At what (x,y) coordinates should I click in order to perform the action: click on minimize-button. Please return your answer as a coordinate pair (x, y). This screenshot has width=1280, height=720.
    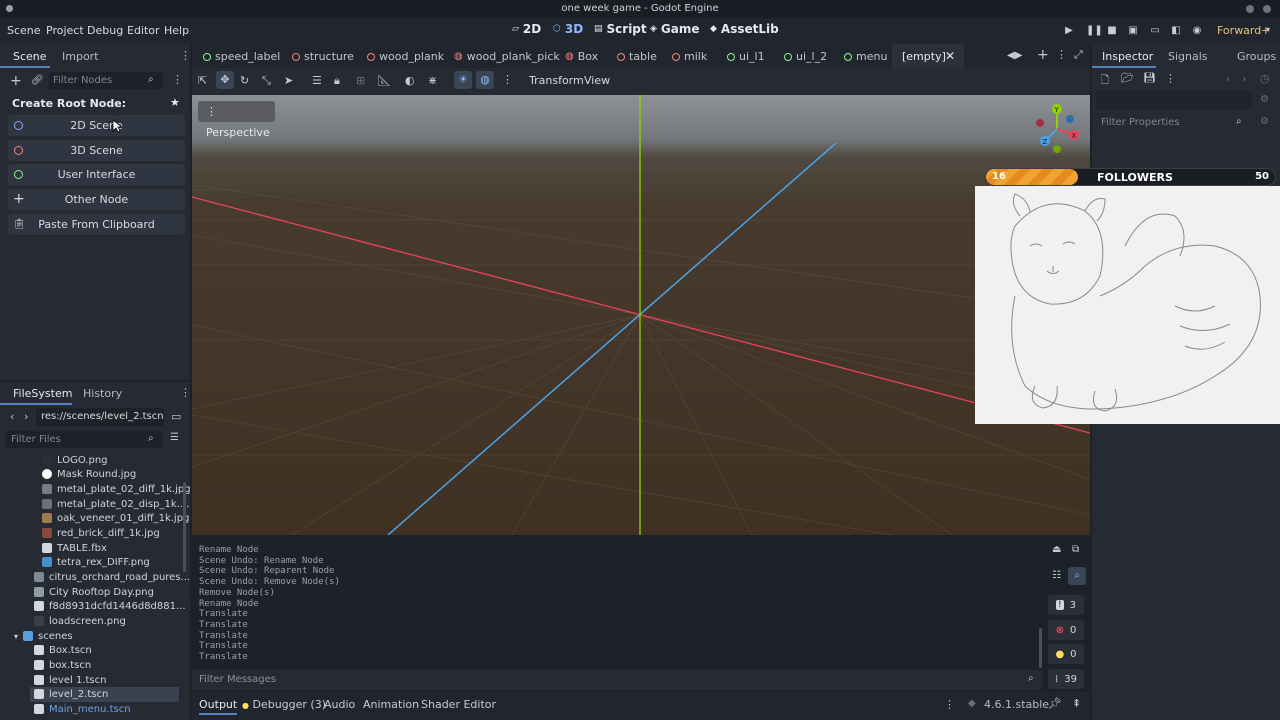
    Looking at the image, I should click on (1250, 9).